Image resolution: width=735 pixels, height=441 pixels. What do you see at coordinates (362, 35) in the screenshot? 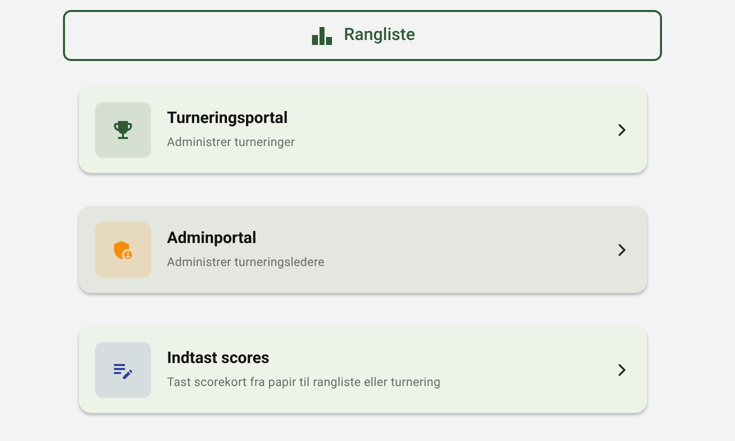
I see `ranking-button: Rangliste` at bounding box center [362, 35].